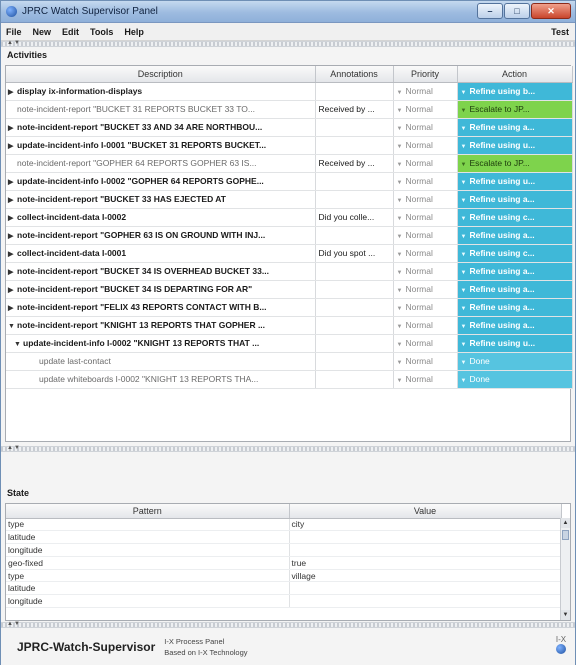 Image resolution: width=576 pixels, height=665 pixels. What do you see at coordinates (288, 624) in the screenshot?
I see `bottom-splitter: ▲▼` at bounding box center [288, 624].